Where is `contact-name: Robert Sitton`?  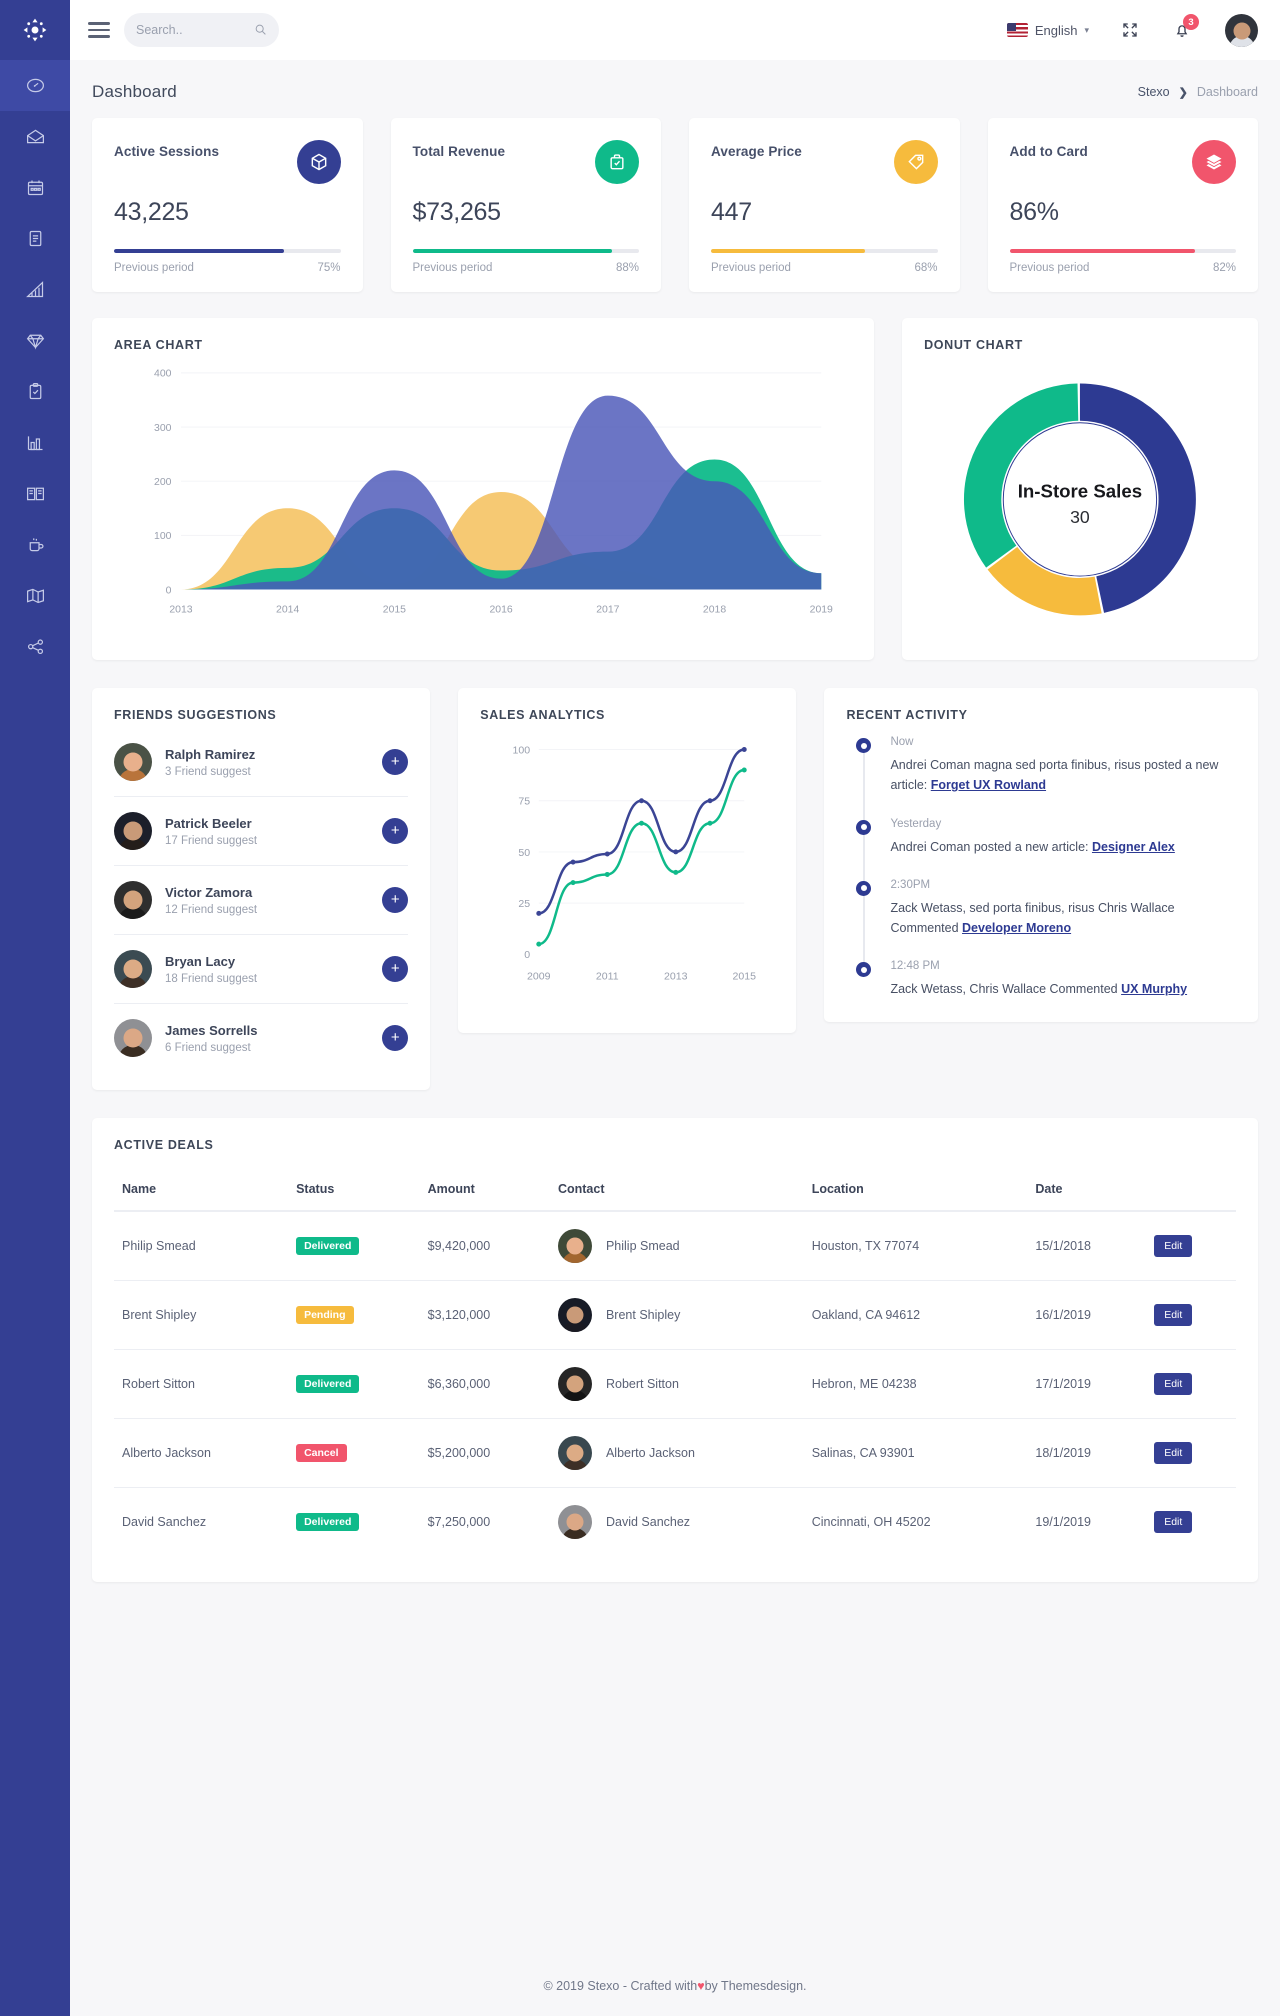
contact-name: Robert Sitton is located at coordinates (642, 1384).